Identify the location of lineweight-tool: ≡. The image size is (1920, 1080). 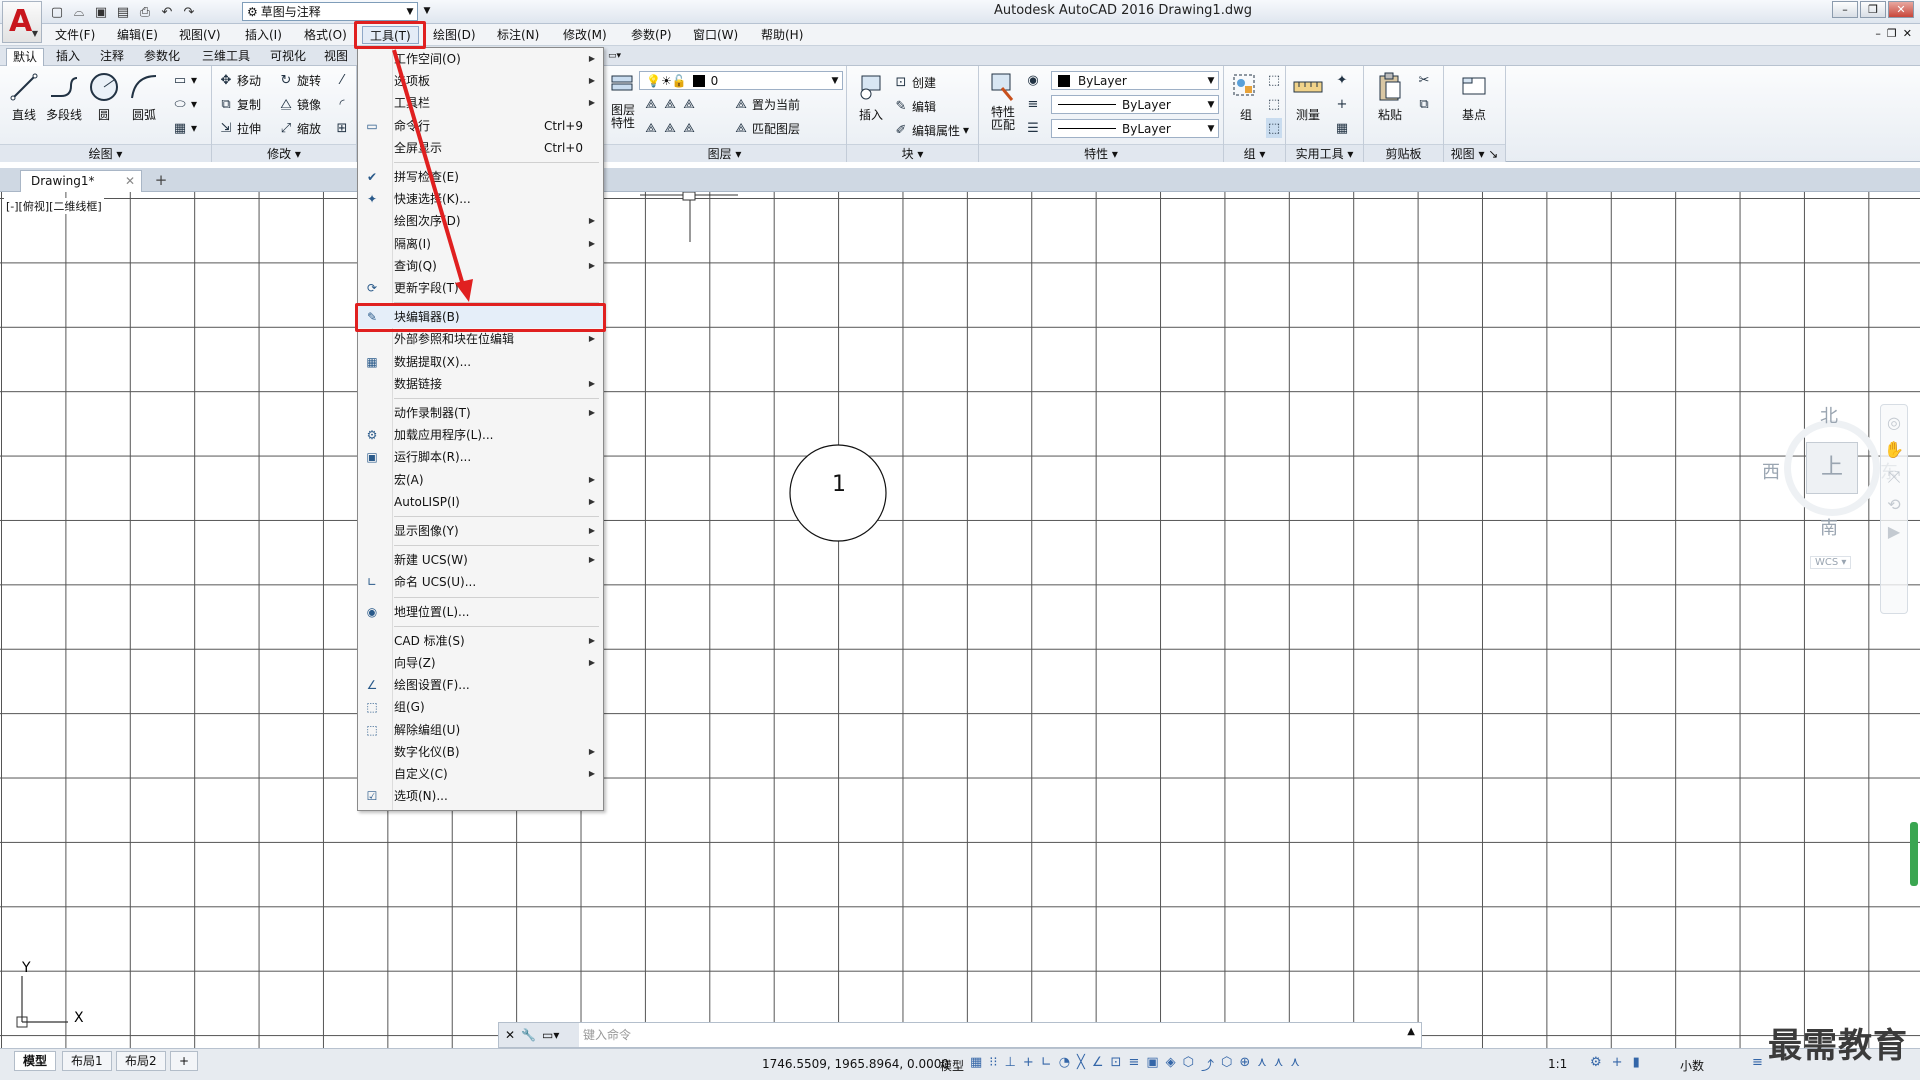
(1033, 104).